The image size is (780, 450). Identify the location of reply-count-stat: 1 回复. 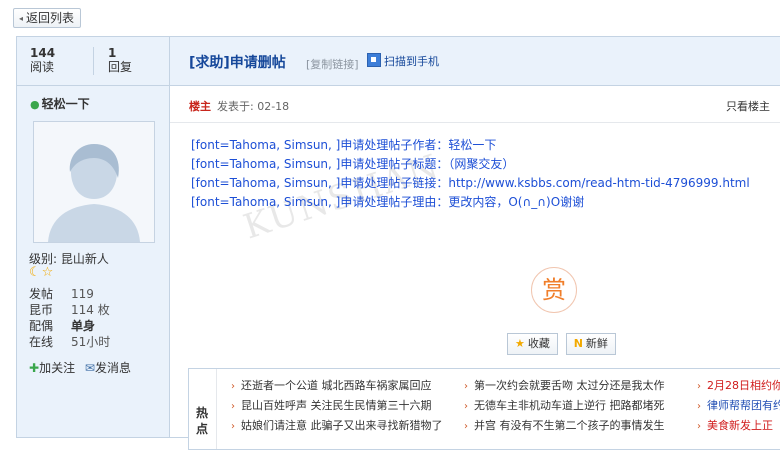
(120, 60).